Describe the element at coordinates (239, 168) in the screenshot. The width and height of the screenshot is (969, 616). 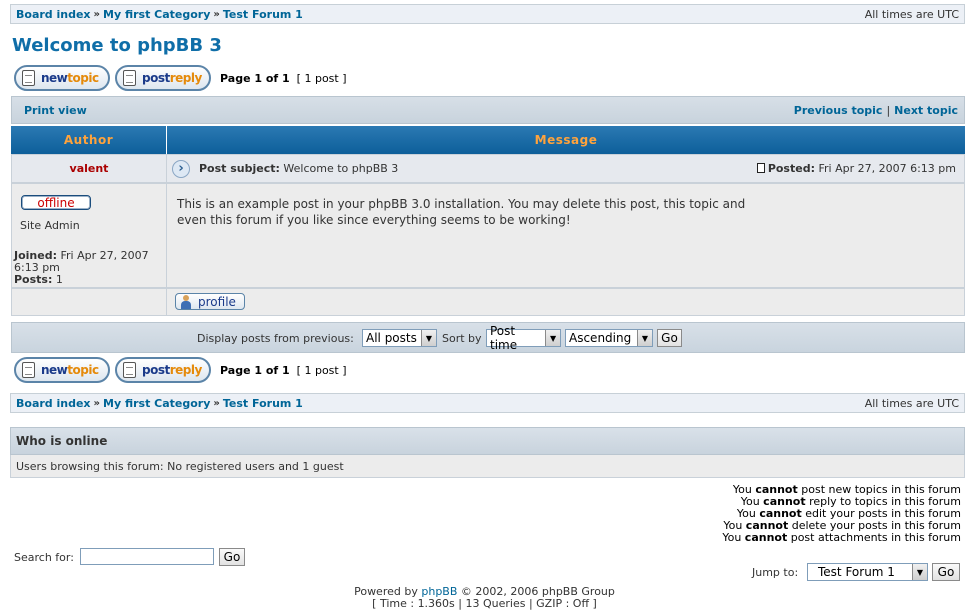
I see `post-subject-label: Post subject:` at that location.